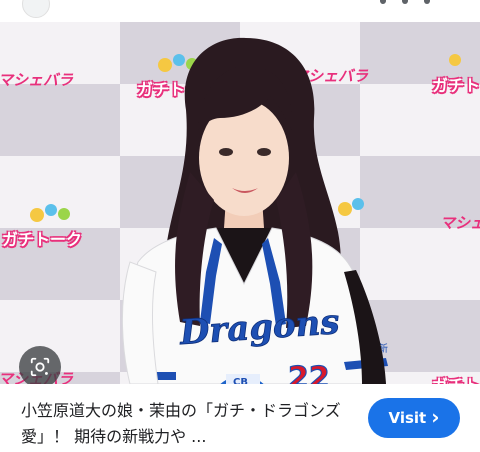  Describe the element at coordinates (140, 322) in the screenshot. I see `arm` at that location.